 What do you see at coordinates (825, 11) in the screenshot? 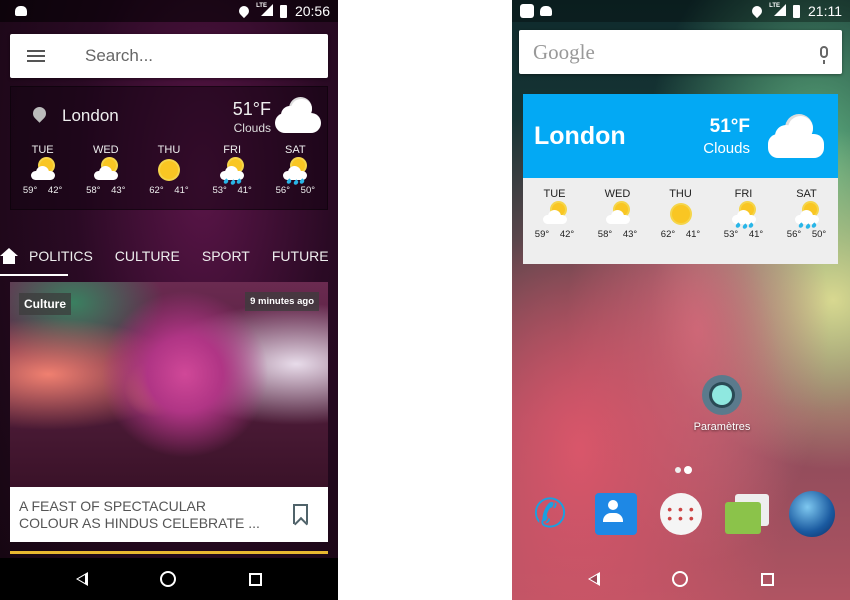
I see `clock: 21:11` at bounding box center [825, 11].